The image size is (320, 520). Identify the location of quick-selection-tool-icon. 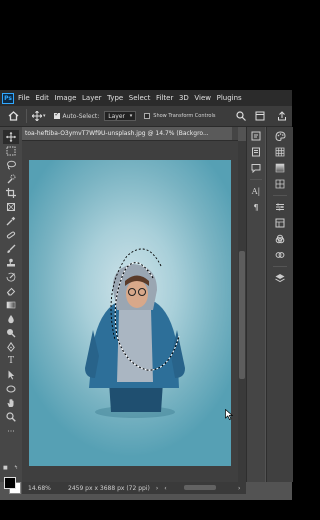
(11, 179).